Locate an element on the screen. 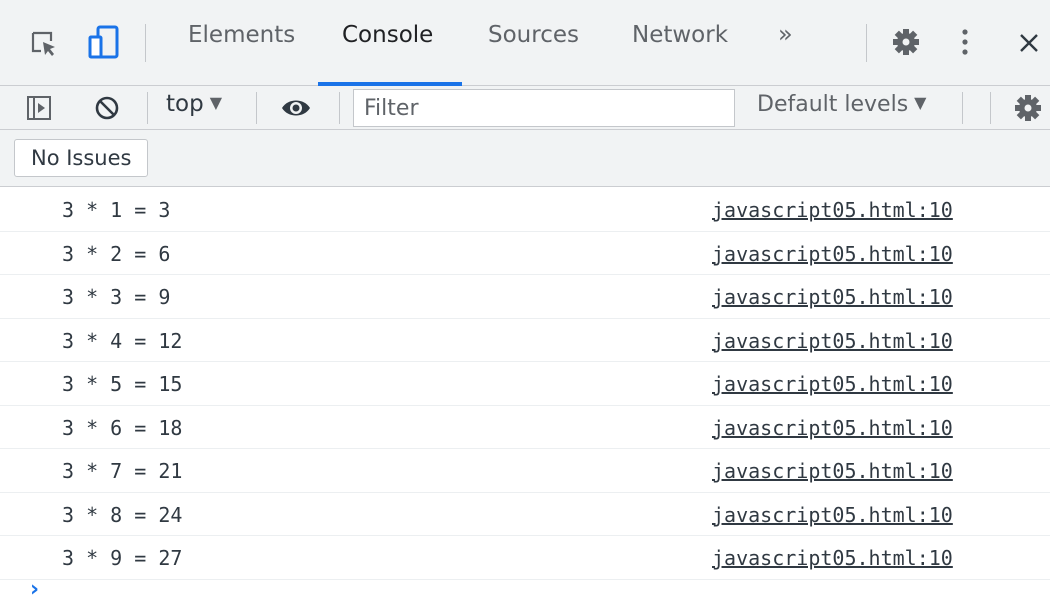 The image size is (1050, 608). message-text: 3 * 2 = 6 is located at coordinates (116, 253).